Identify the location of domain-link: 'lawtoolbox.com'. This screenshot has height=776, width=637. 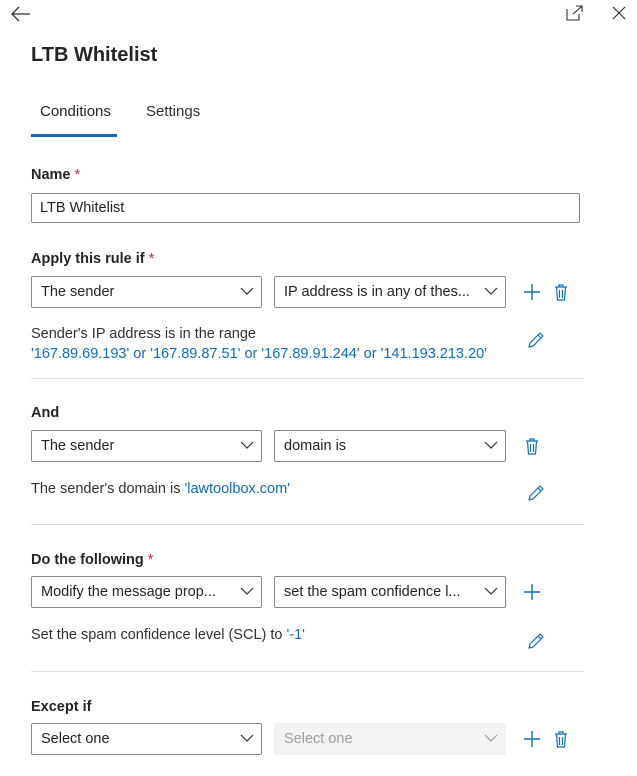
(237, 489).